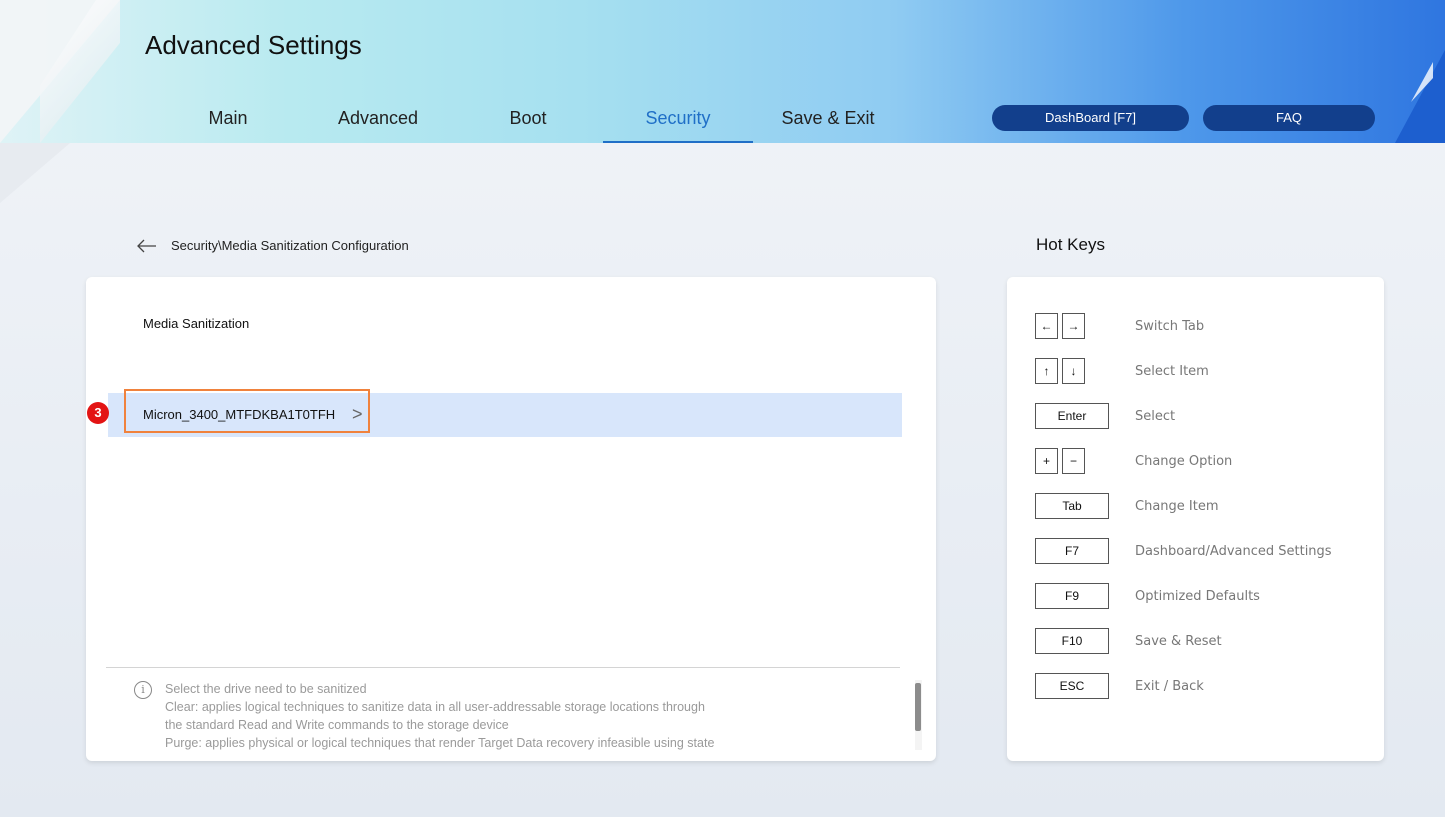  I want to click on arrow-left-icon, so click(147, 246).